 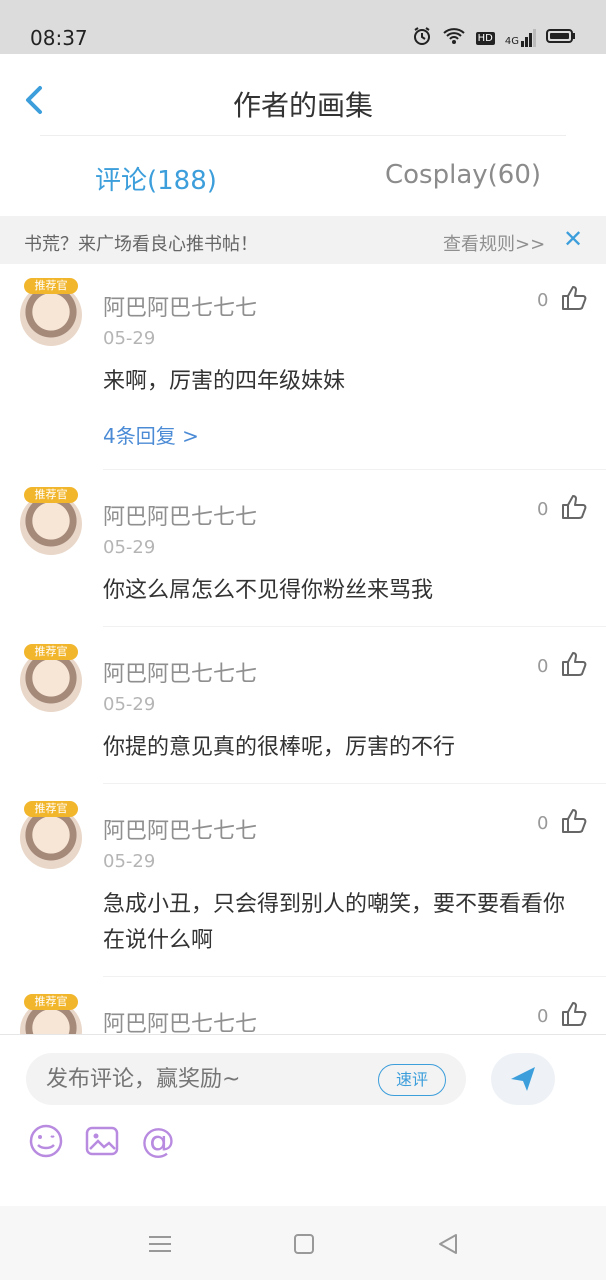 I want to click on battery-icon, so click(x=561, y=38).